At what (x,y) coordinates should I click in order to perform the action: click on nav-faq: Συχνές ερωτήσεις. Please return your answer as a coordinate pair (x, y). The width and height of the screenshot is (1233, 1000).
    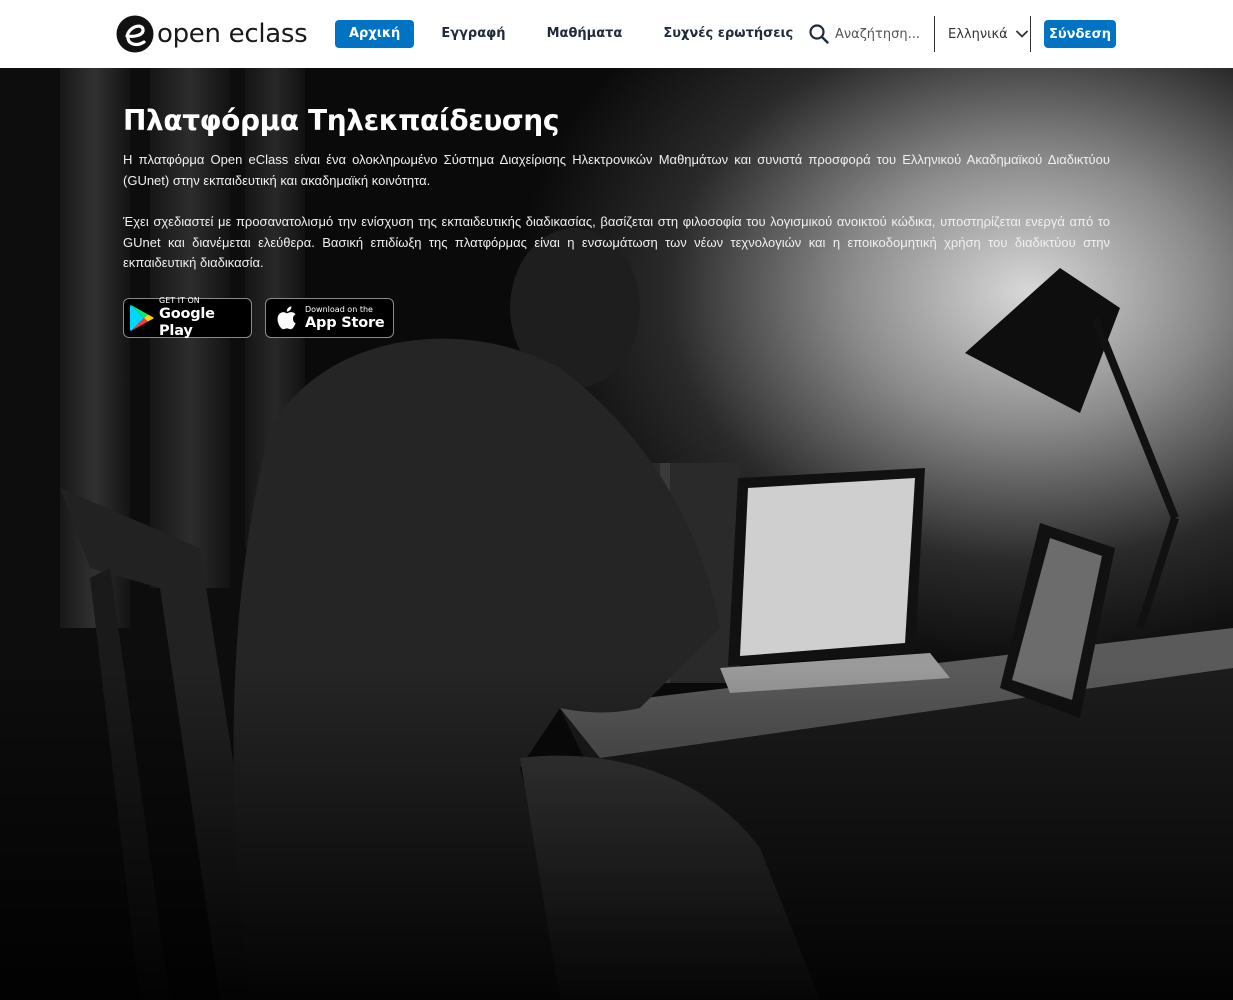
    Looking at the image, I should click on (728, 34).